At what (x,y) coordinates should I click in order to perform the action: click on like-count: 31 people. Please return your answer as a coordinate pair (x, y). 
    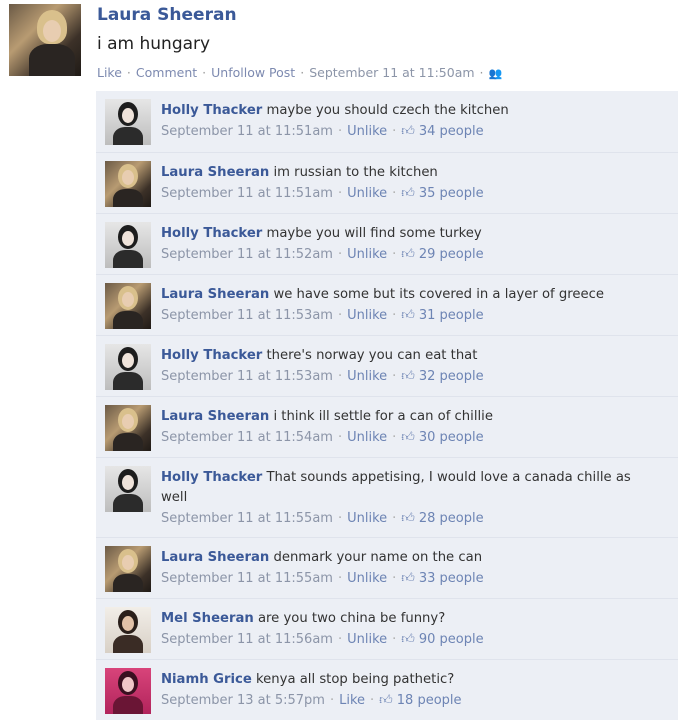
    Looking at the image, I should click on (451, 315).